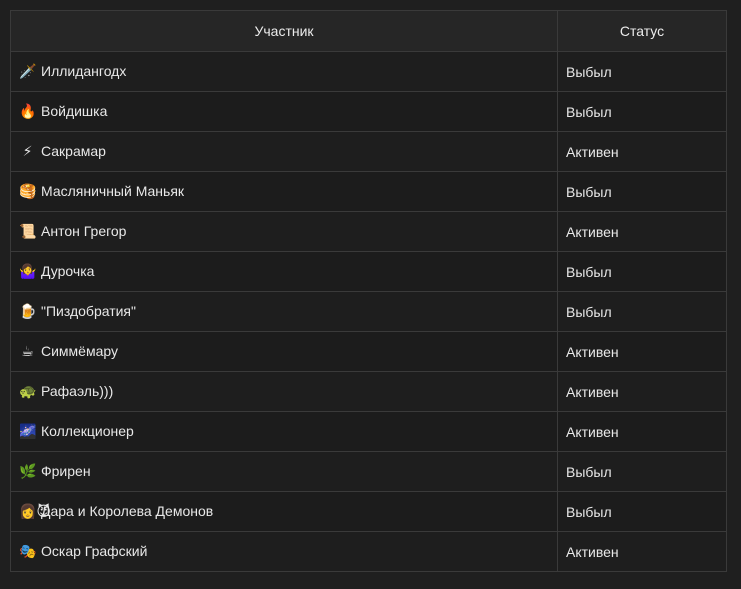 This screenshot has width=741, height=589. I want to click on scroll-icon: 📜, so click(28, 232).